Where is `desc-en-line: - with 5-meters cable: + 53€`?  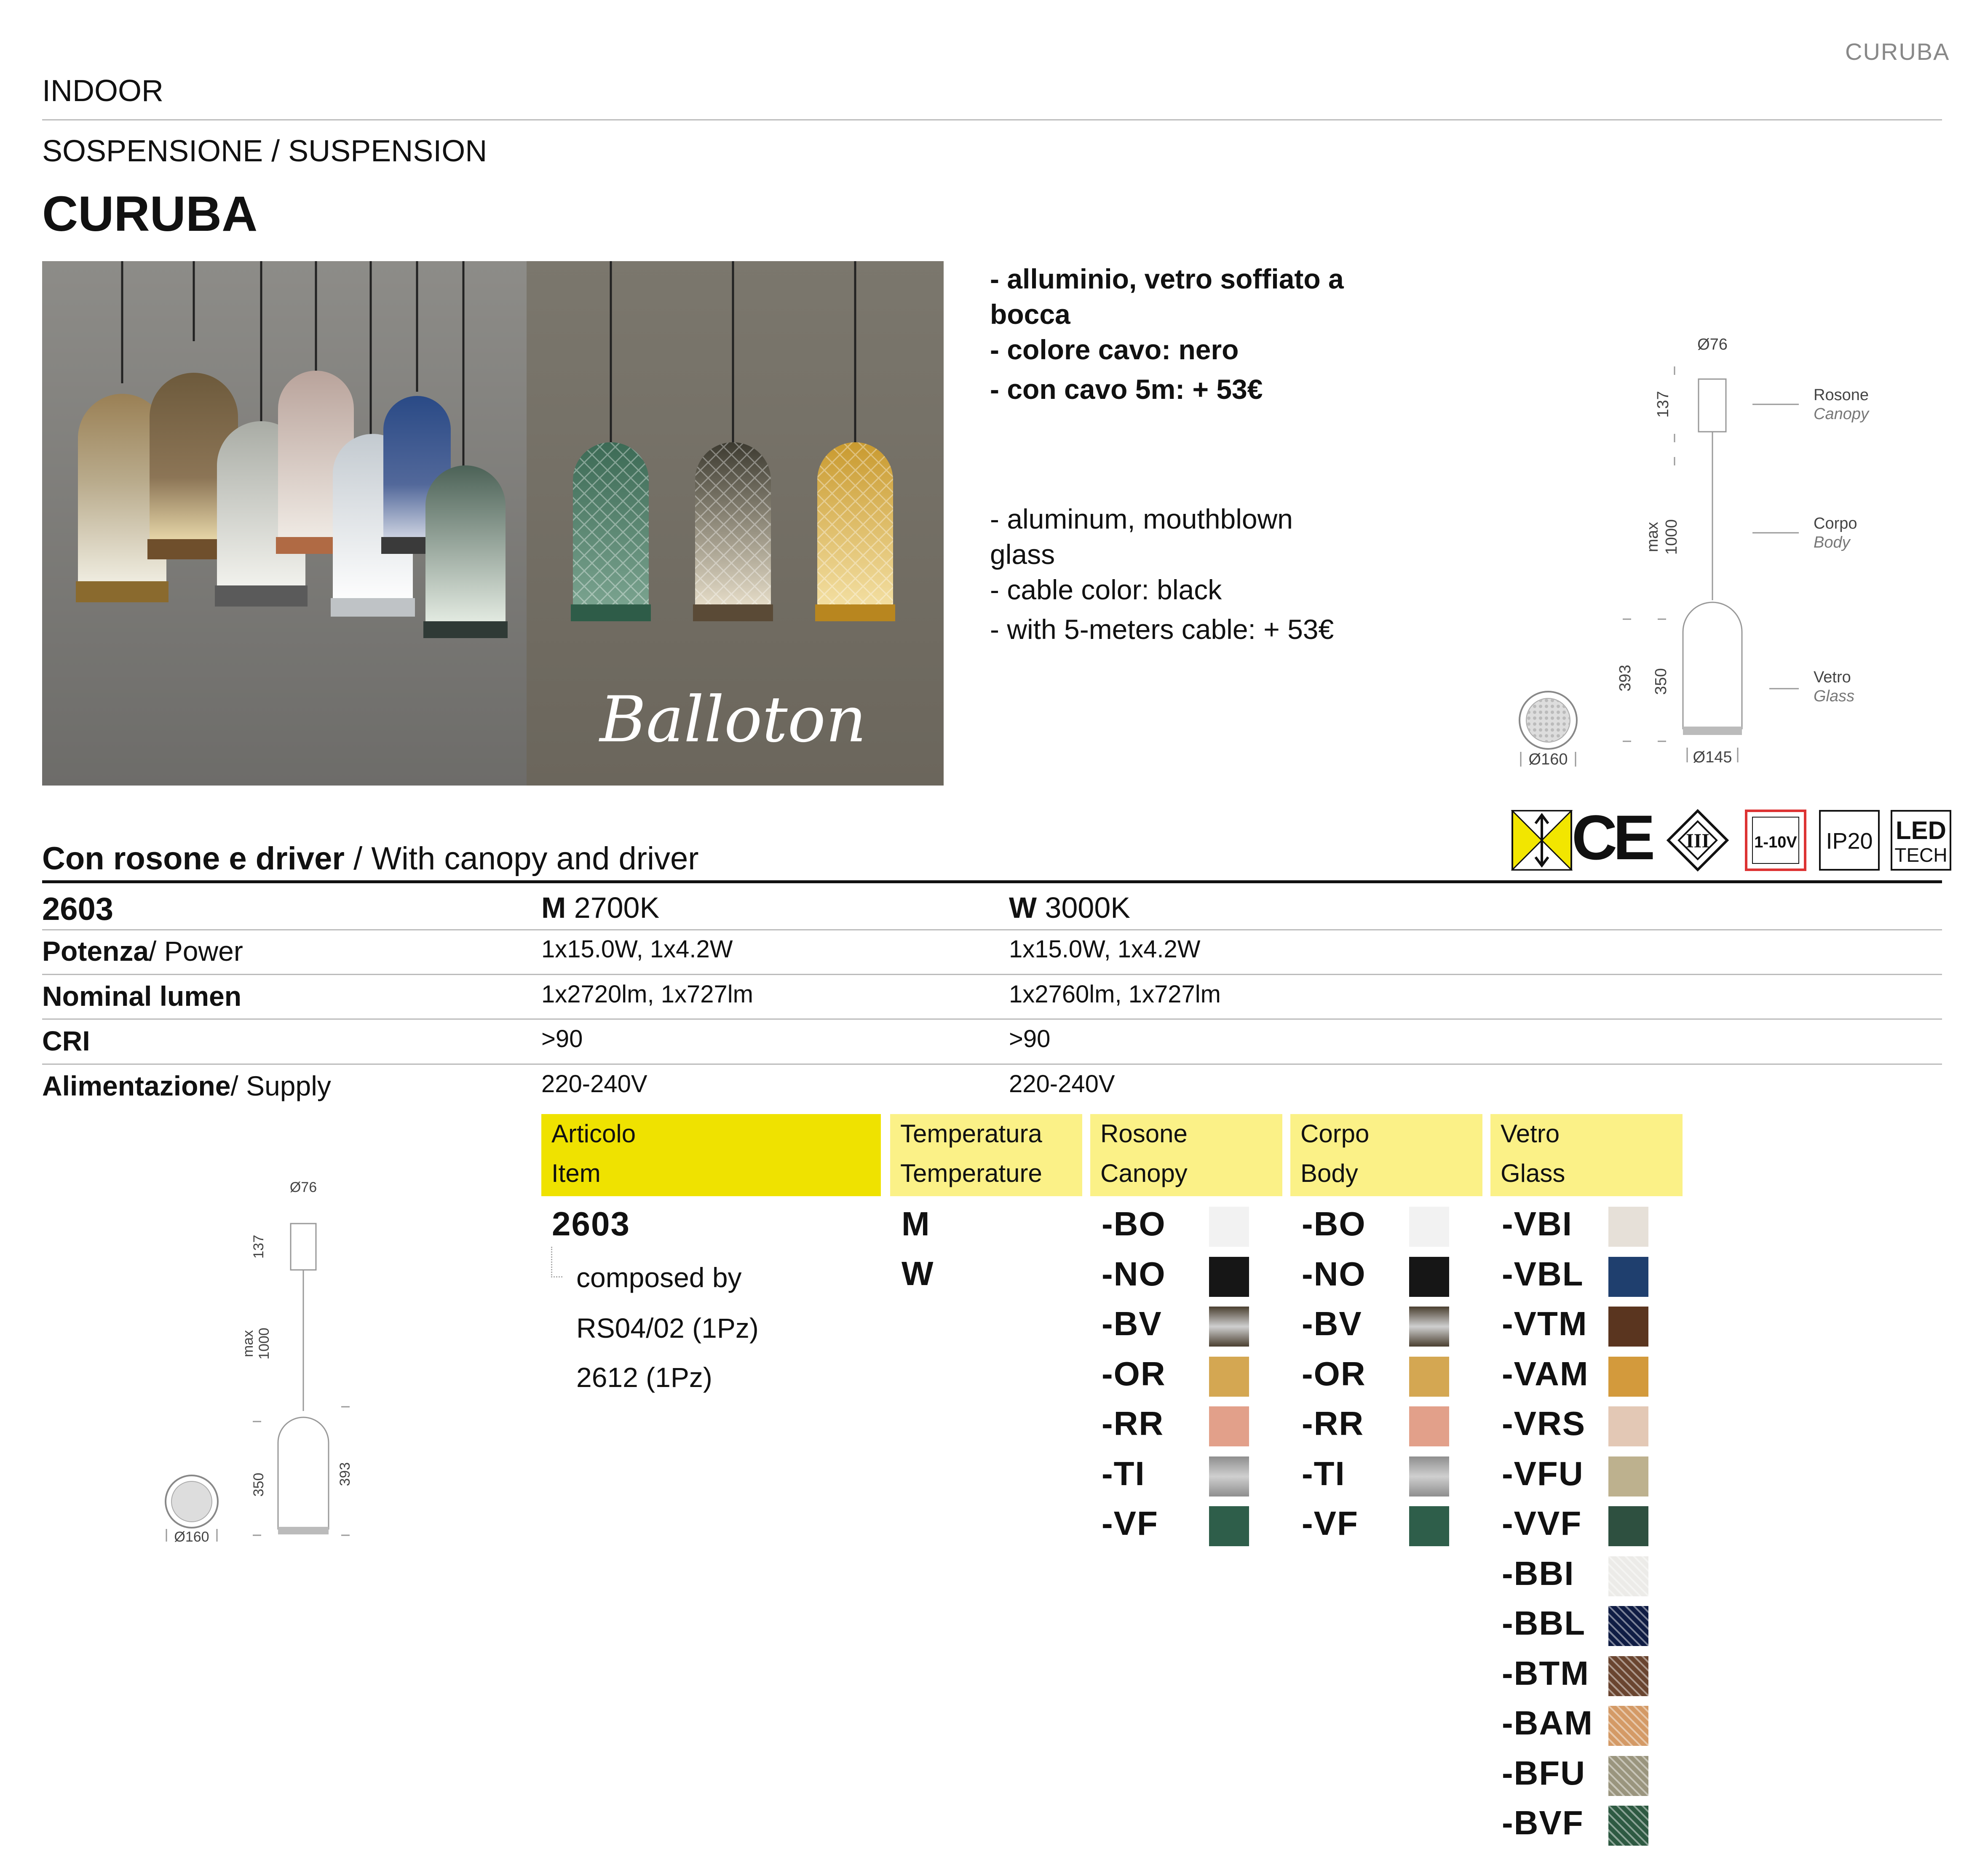 desc-en-line: - with 5-meters cable: + 53€ is located at coordinates (1162, 629).